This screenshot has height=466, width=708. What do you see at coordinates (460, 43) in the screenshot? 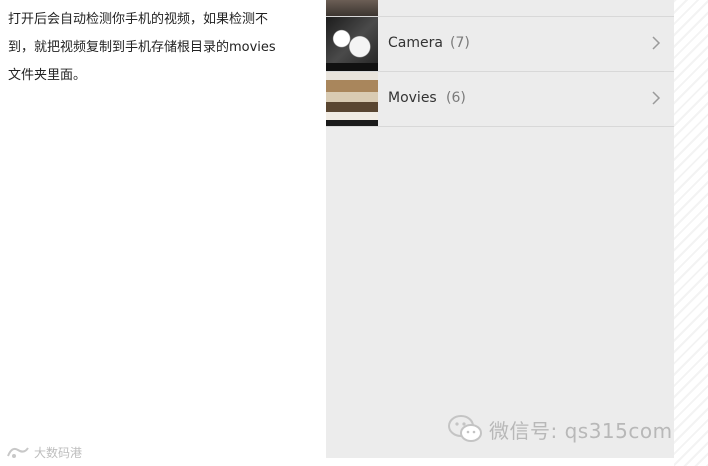
I see `folder-count-camera: (7)` at bounding box center [460, 43].